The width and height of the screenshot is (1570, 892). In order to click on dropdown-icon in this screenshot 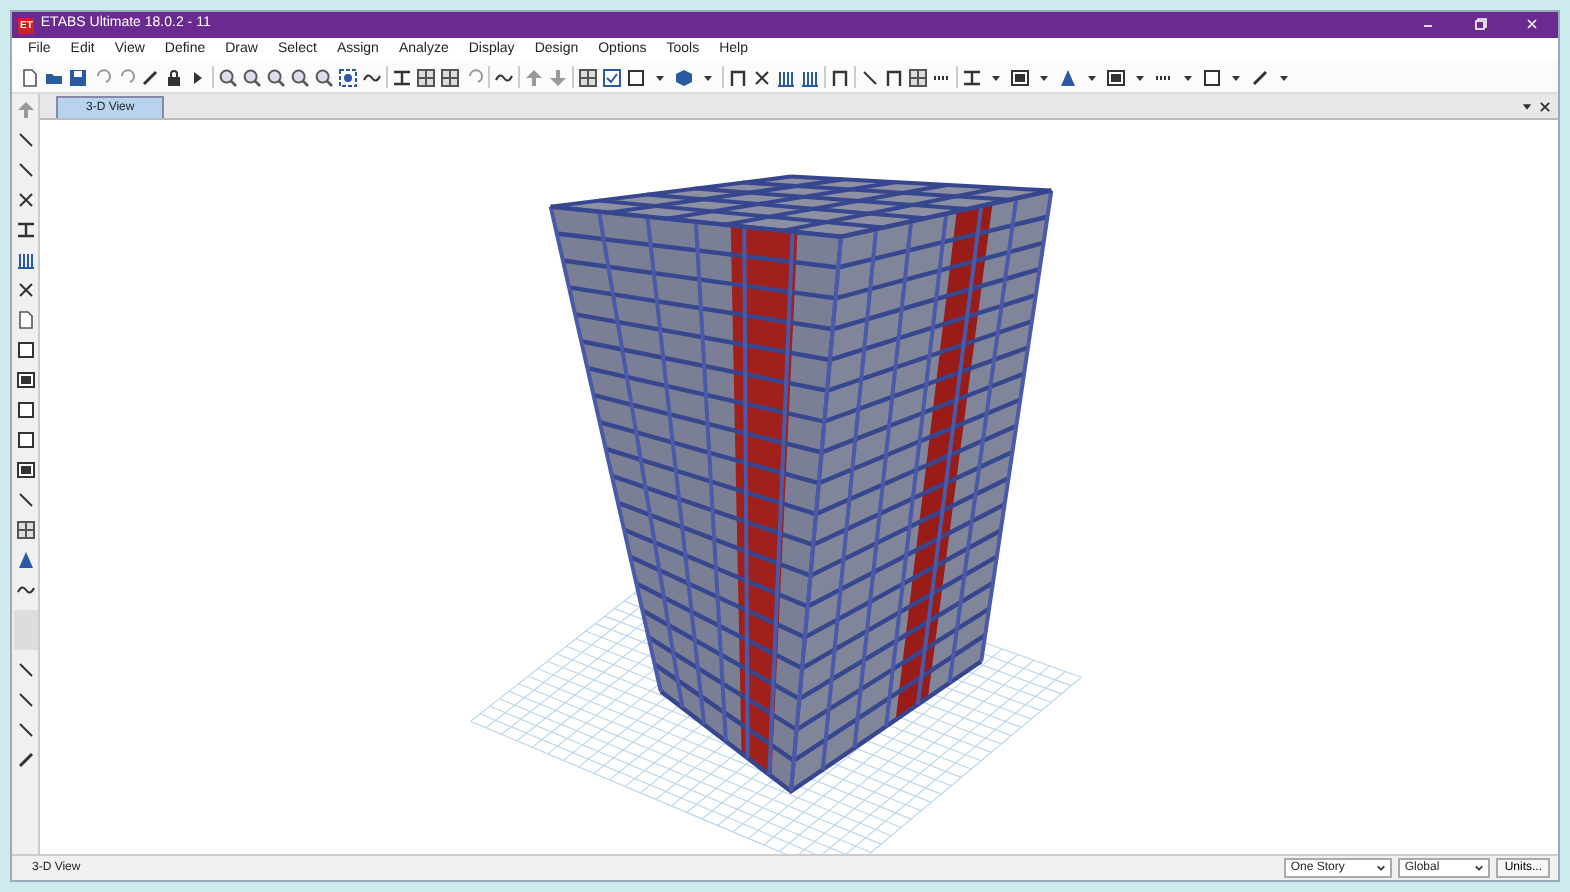, I will do `click(1527, 106)`.